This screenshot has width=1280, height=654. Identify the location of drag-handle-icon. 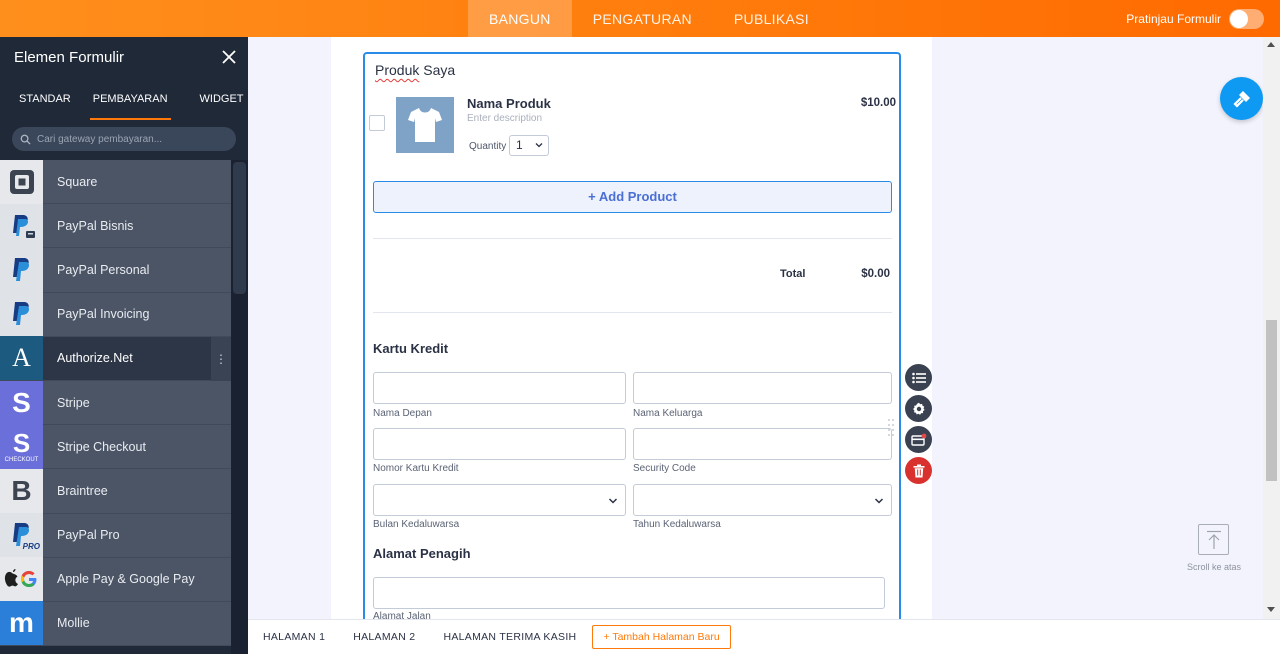
(891, 427).